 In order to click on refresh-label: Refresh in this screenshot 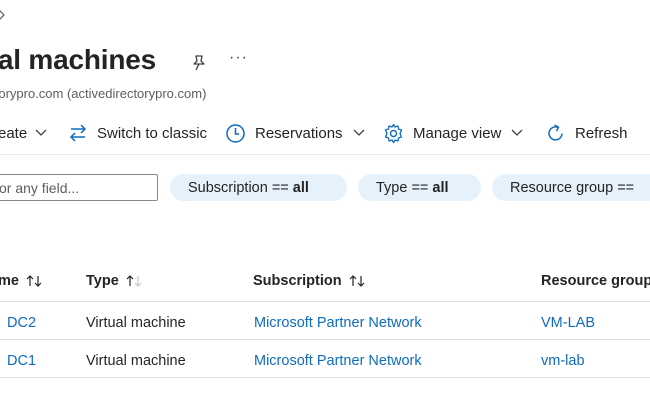, I will do `click(601, 133)`.